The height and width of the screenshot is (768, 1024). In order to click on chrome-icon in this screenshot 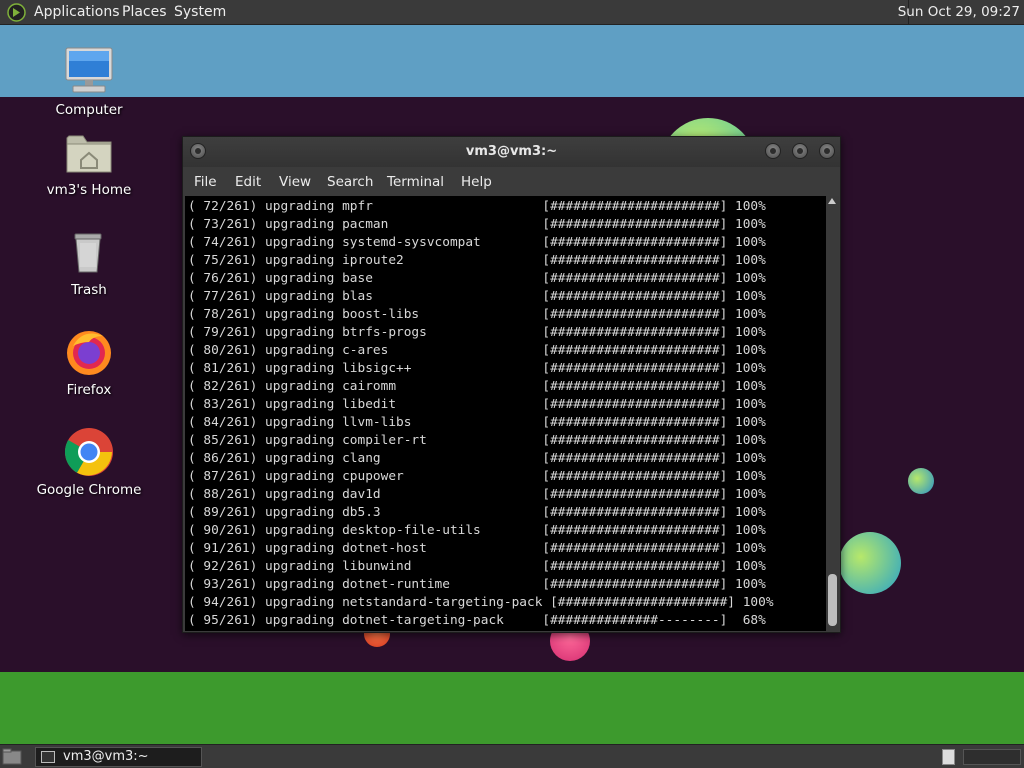, I will do `click(89, 452)`.